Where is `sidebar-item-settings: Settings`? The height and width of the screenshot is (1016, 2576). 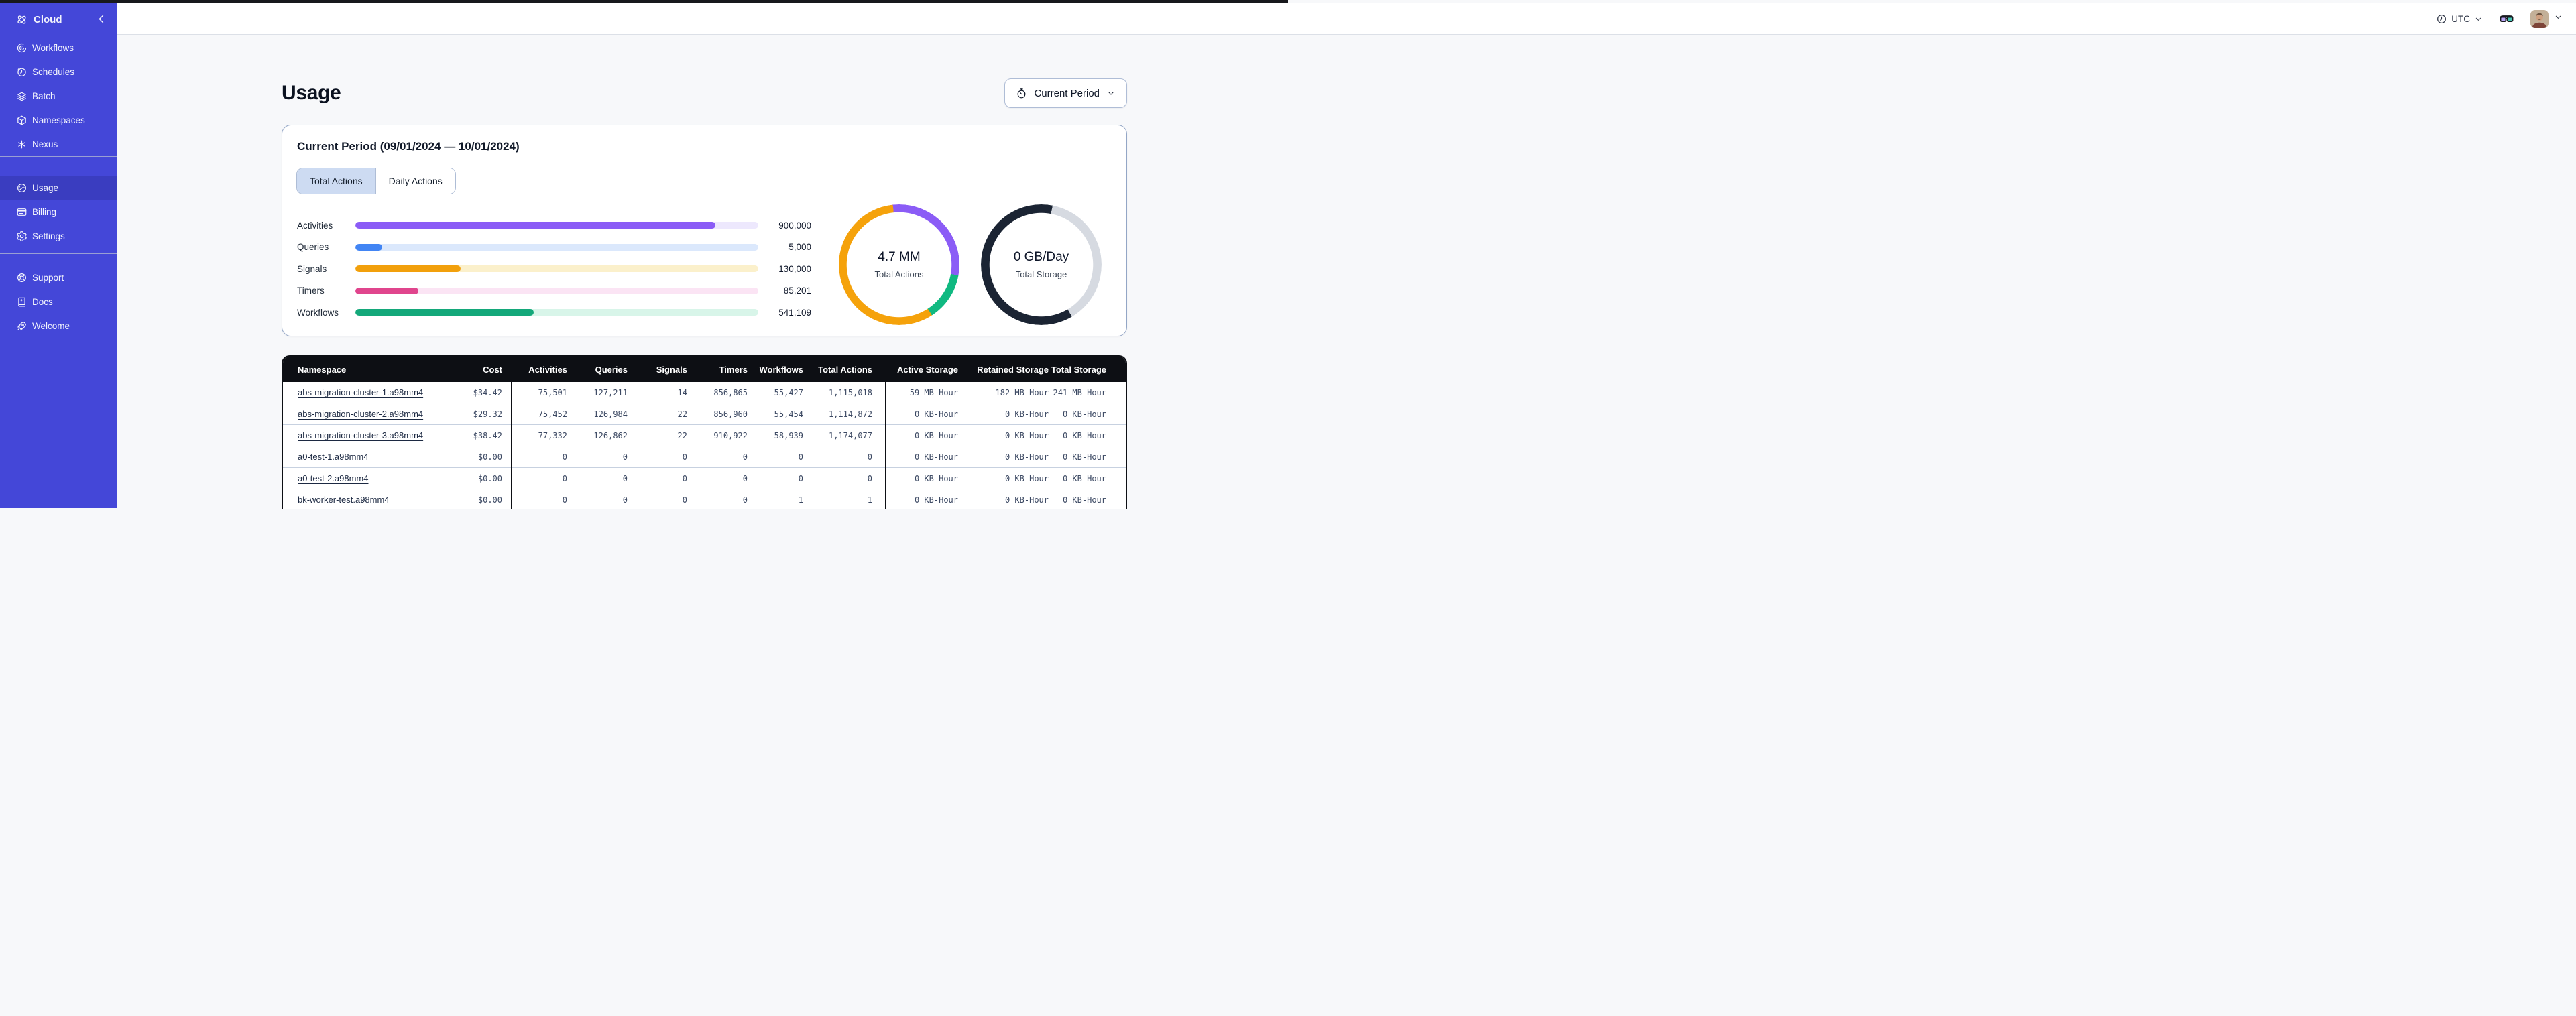 sidebar-item-settings: Settings is located at coordinates (58, 236).